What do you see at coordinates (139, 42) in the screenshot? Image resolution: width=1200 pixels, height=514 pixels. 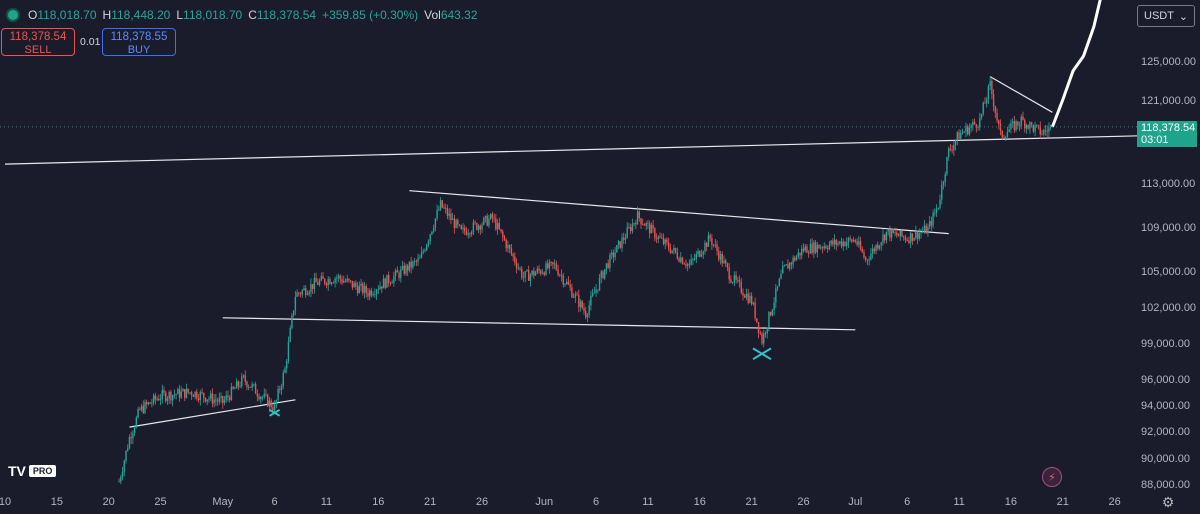 I see `buy-button: 118,378.55 BUY` at bounding box center [139, 42].